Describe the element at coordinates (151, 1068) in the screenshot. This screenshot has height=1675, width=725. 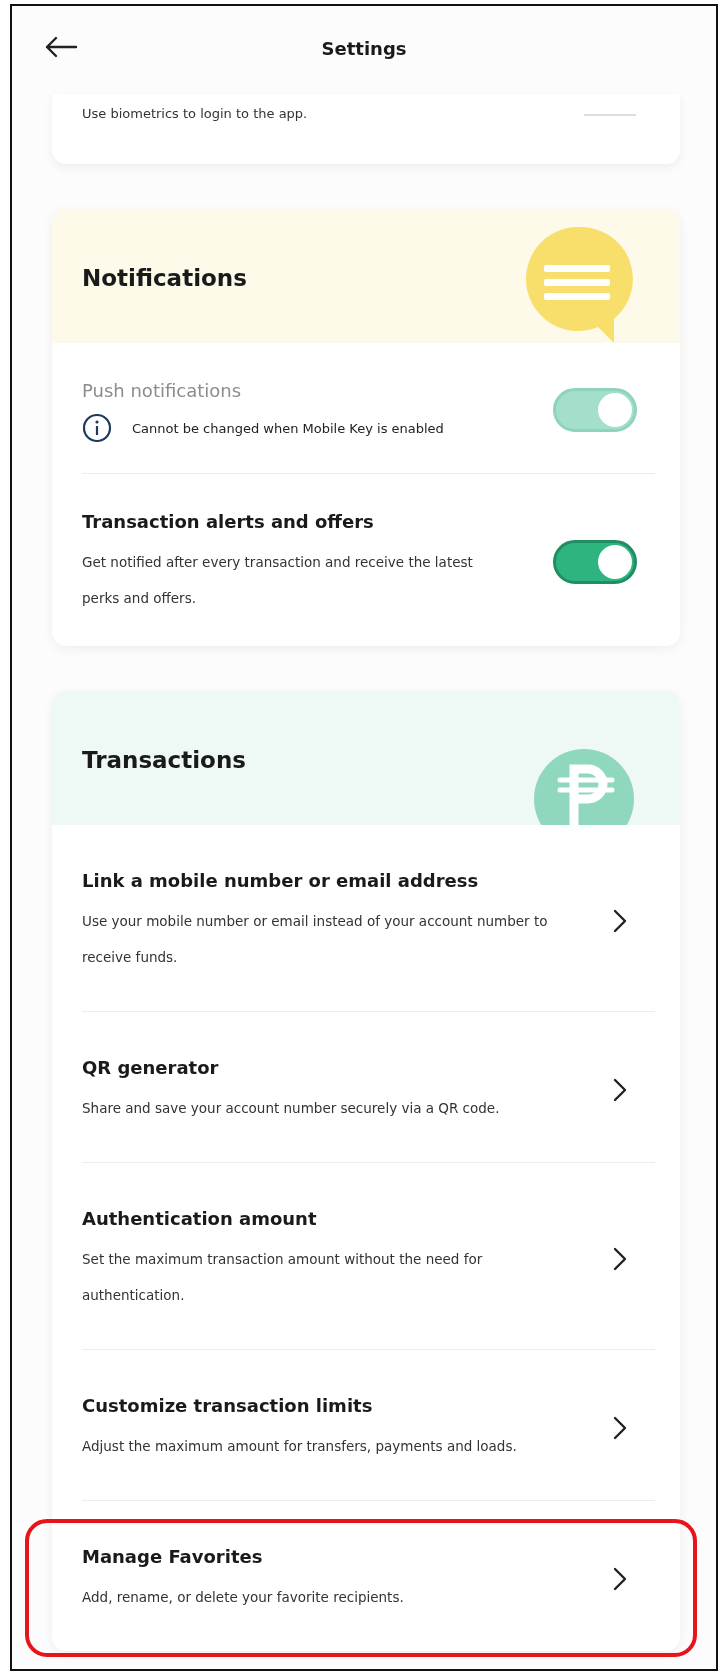
I see `setting-title: QR generator` at that location.